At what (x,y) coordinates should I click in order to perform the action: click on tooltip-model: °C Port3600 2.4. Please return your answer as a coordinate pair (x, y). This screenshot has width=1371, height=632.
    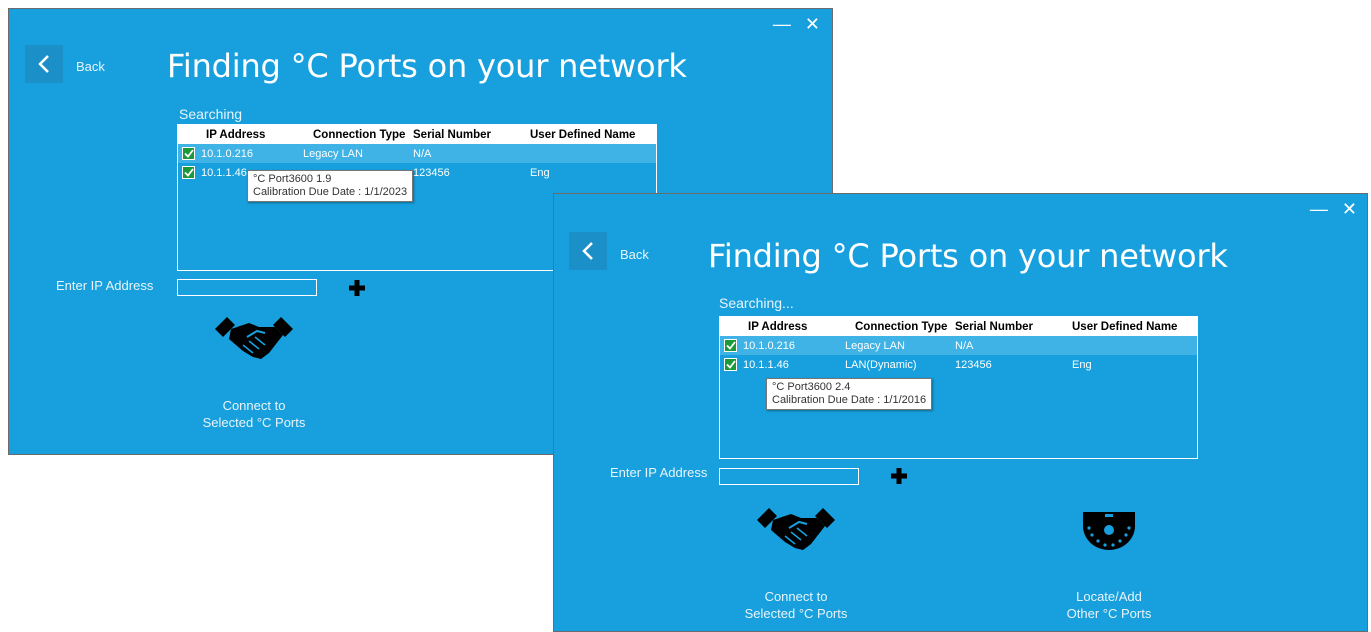
    Looking at the image, I should click on (811, 387).